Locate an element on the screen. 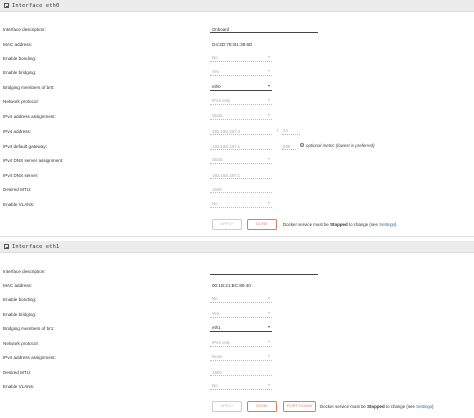 The width and height of the screenshot is (474, 418). section-header-eth0: Interface eth0 is located at coordinates (237, 6).